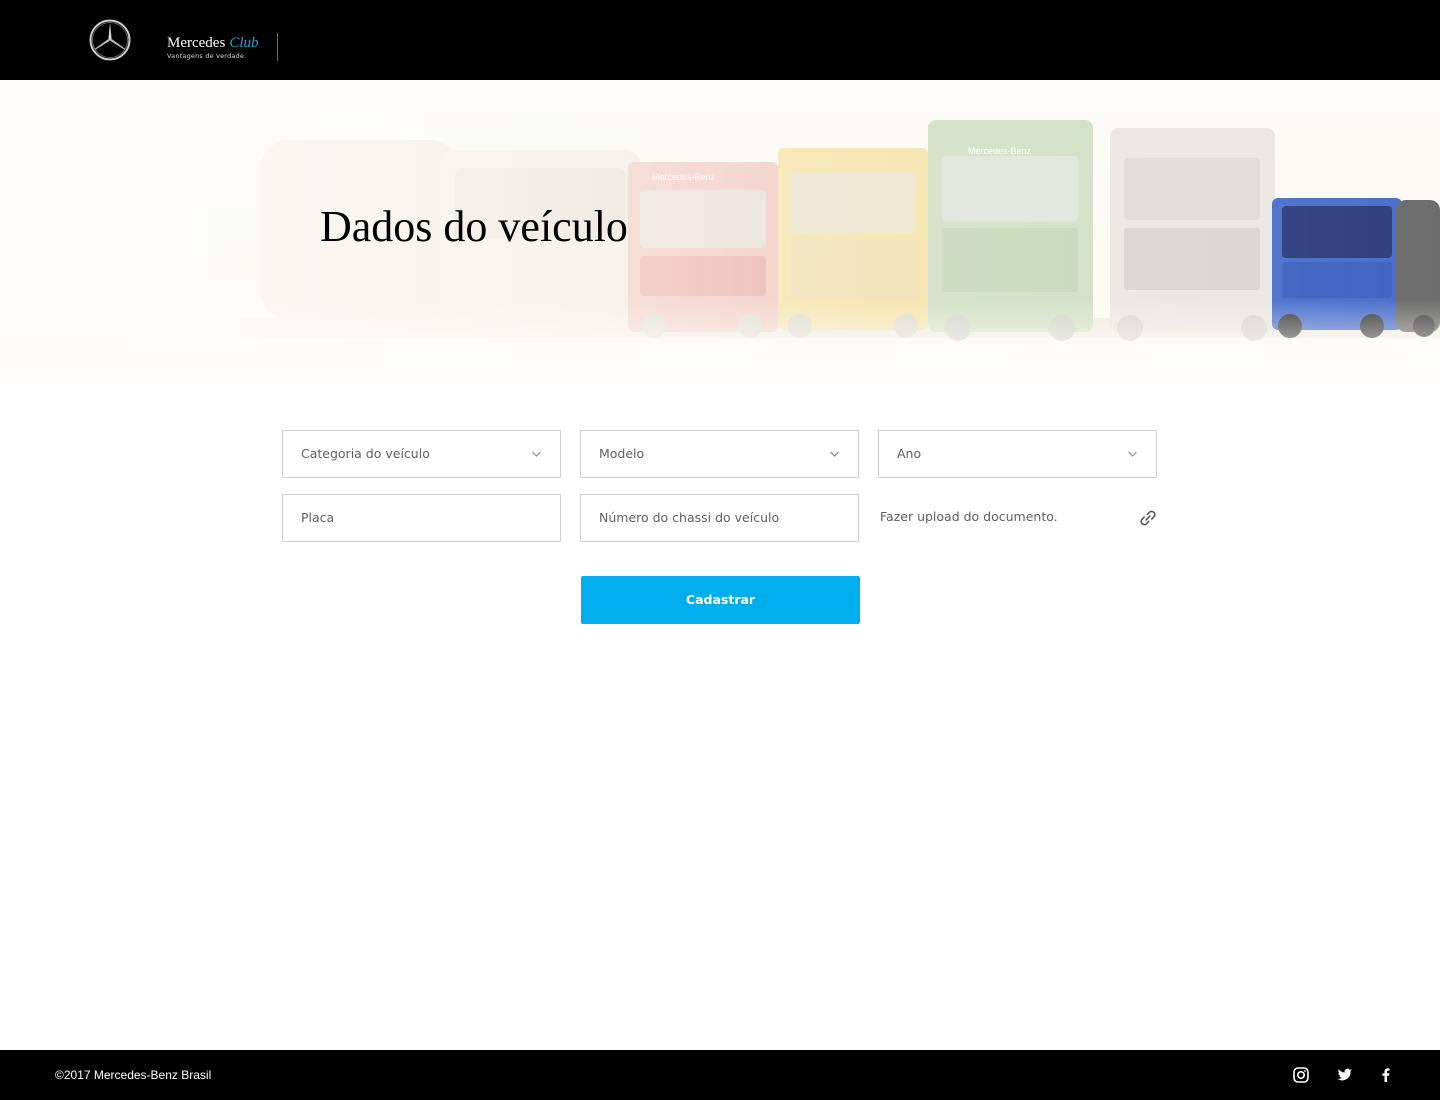 This screenshot has height=1100, width=1440. I want to click on plate-input: Placa, so click(421, 518).